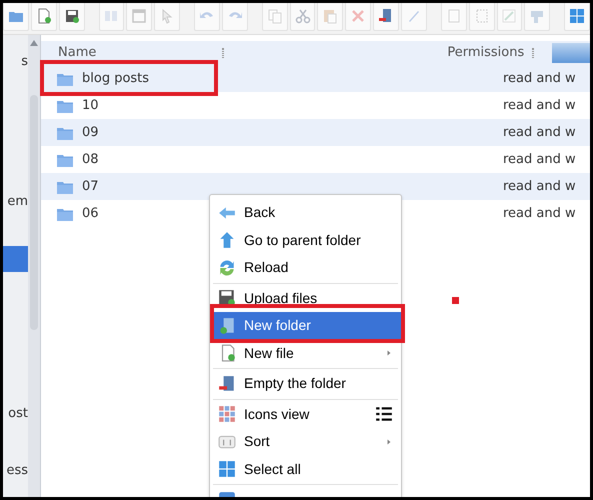 This screenshot has width=593, height=500. What do you see at coordinates (537, 16) in the screenshot?
I see `extract-icon` at bounding box center [537, 16].